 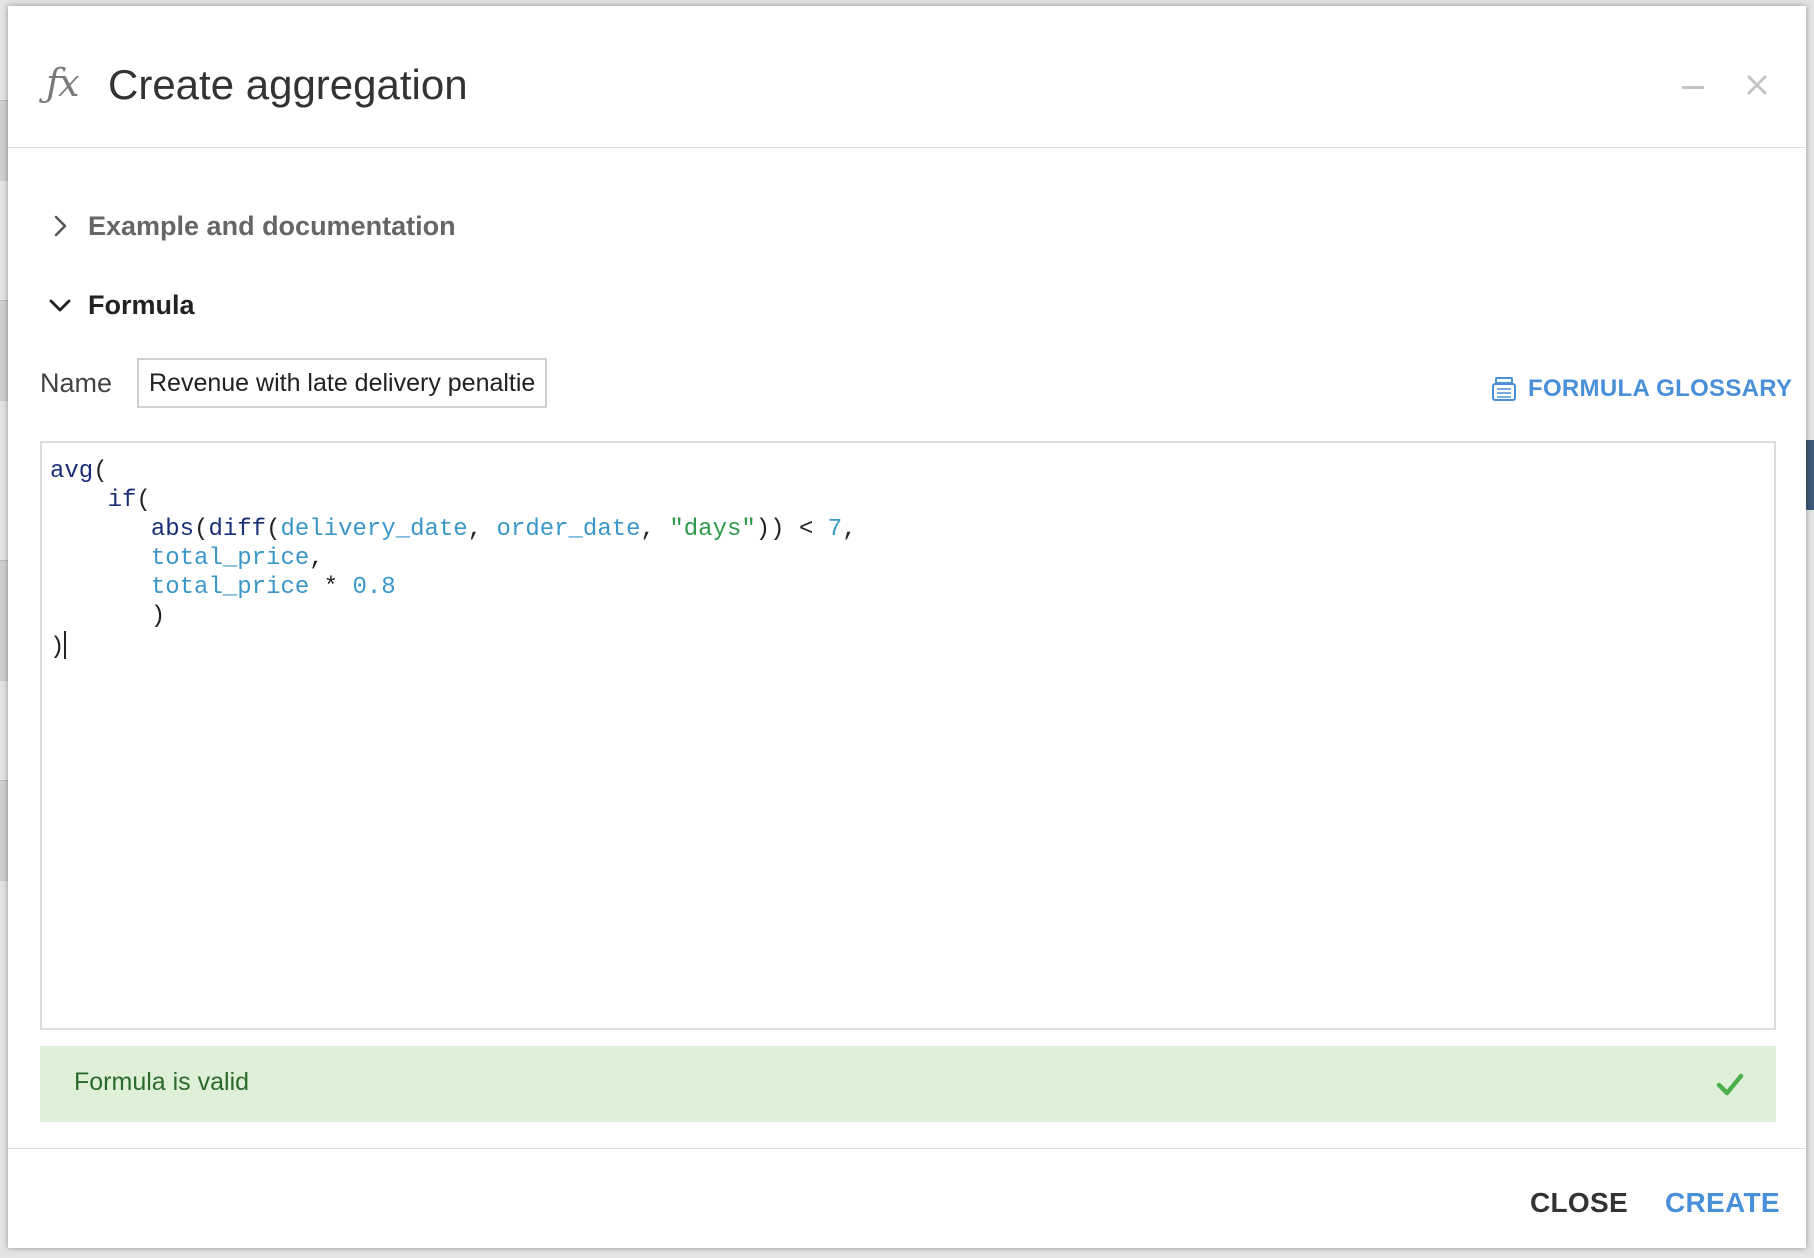 What do you see at coordinates (60, 305) in the screenshot?
I see `chevron-down-icon` at bounding box center [60, 305].